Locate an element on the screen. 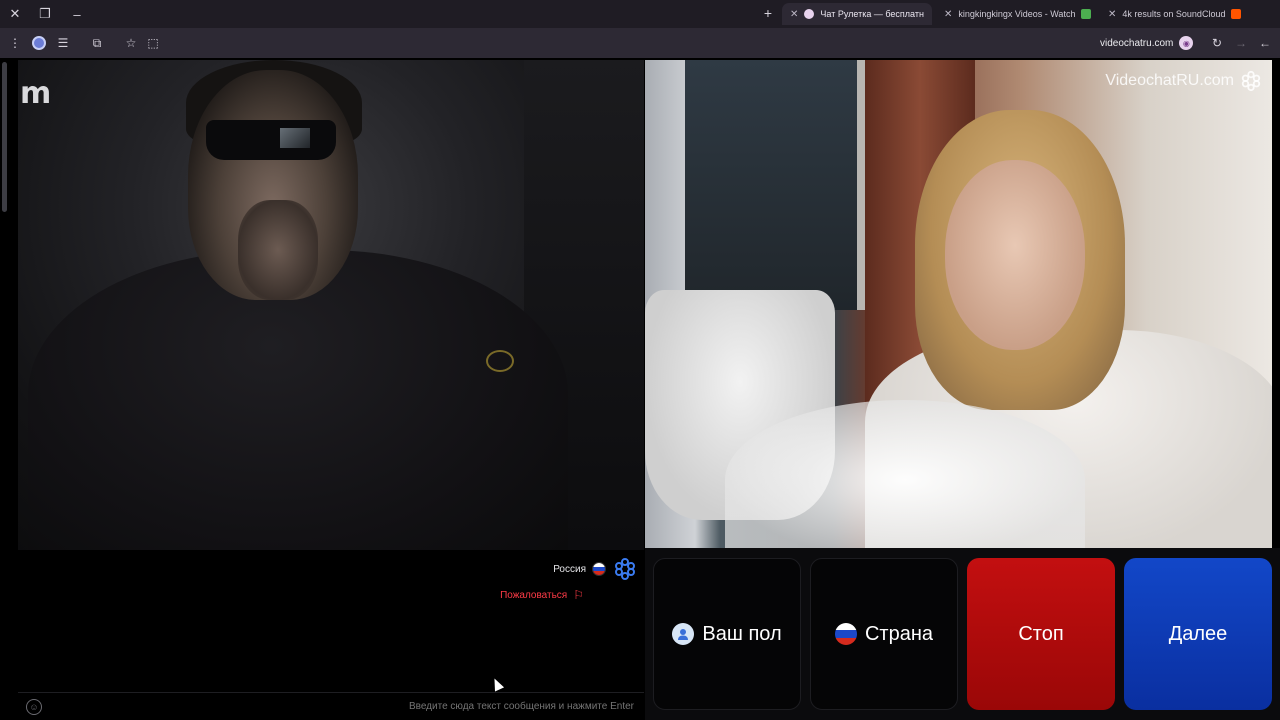 This screenshot has height=720, width=1280. gender-label: Ваш пол is located at coordinates (742, 633).